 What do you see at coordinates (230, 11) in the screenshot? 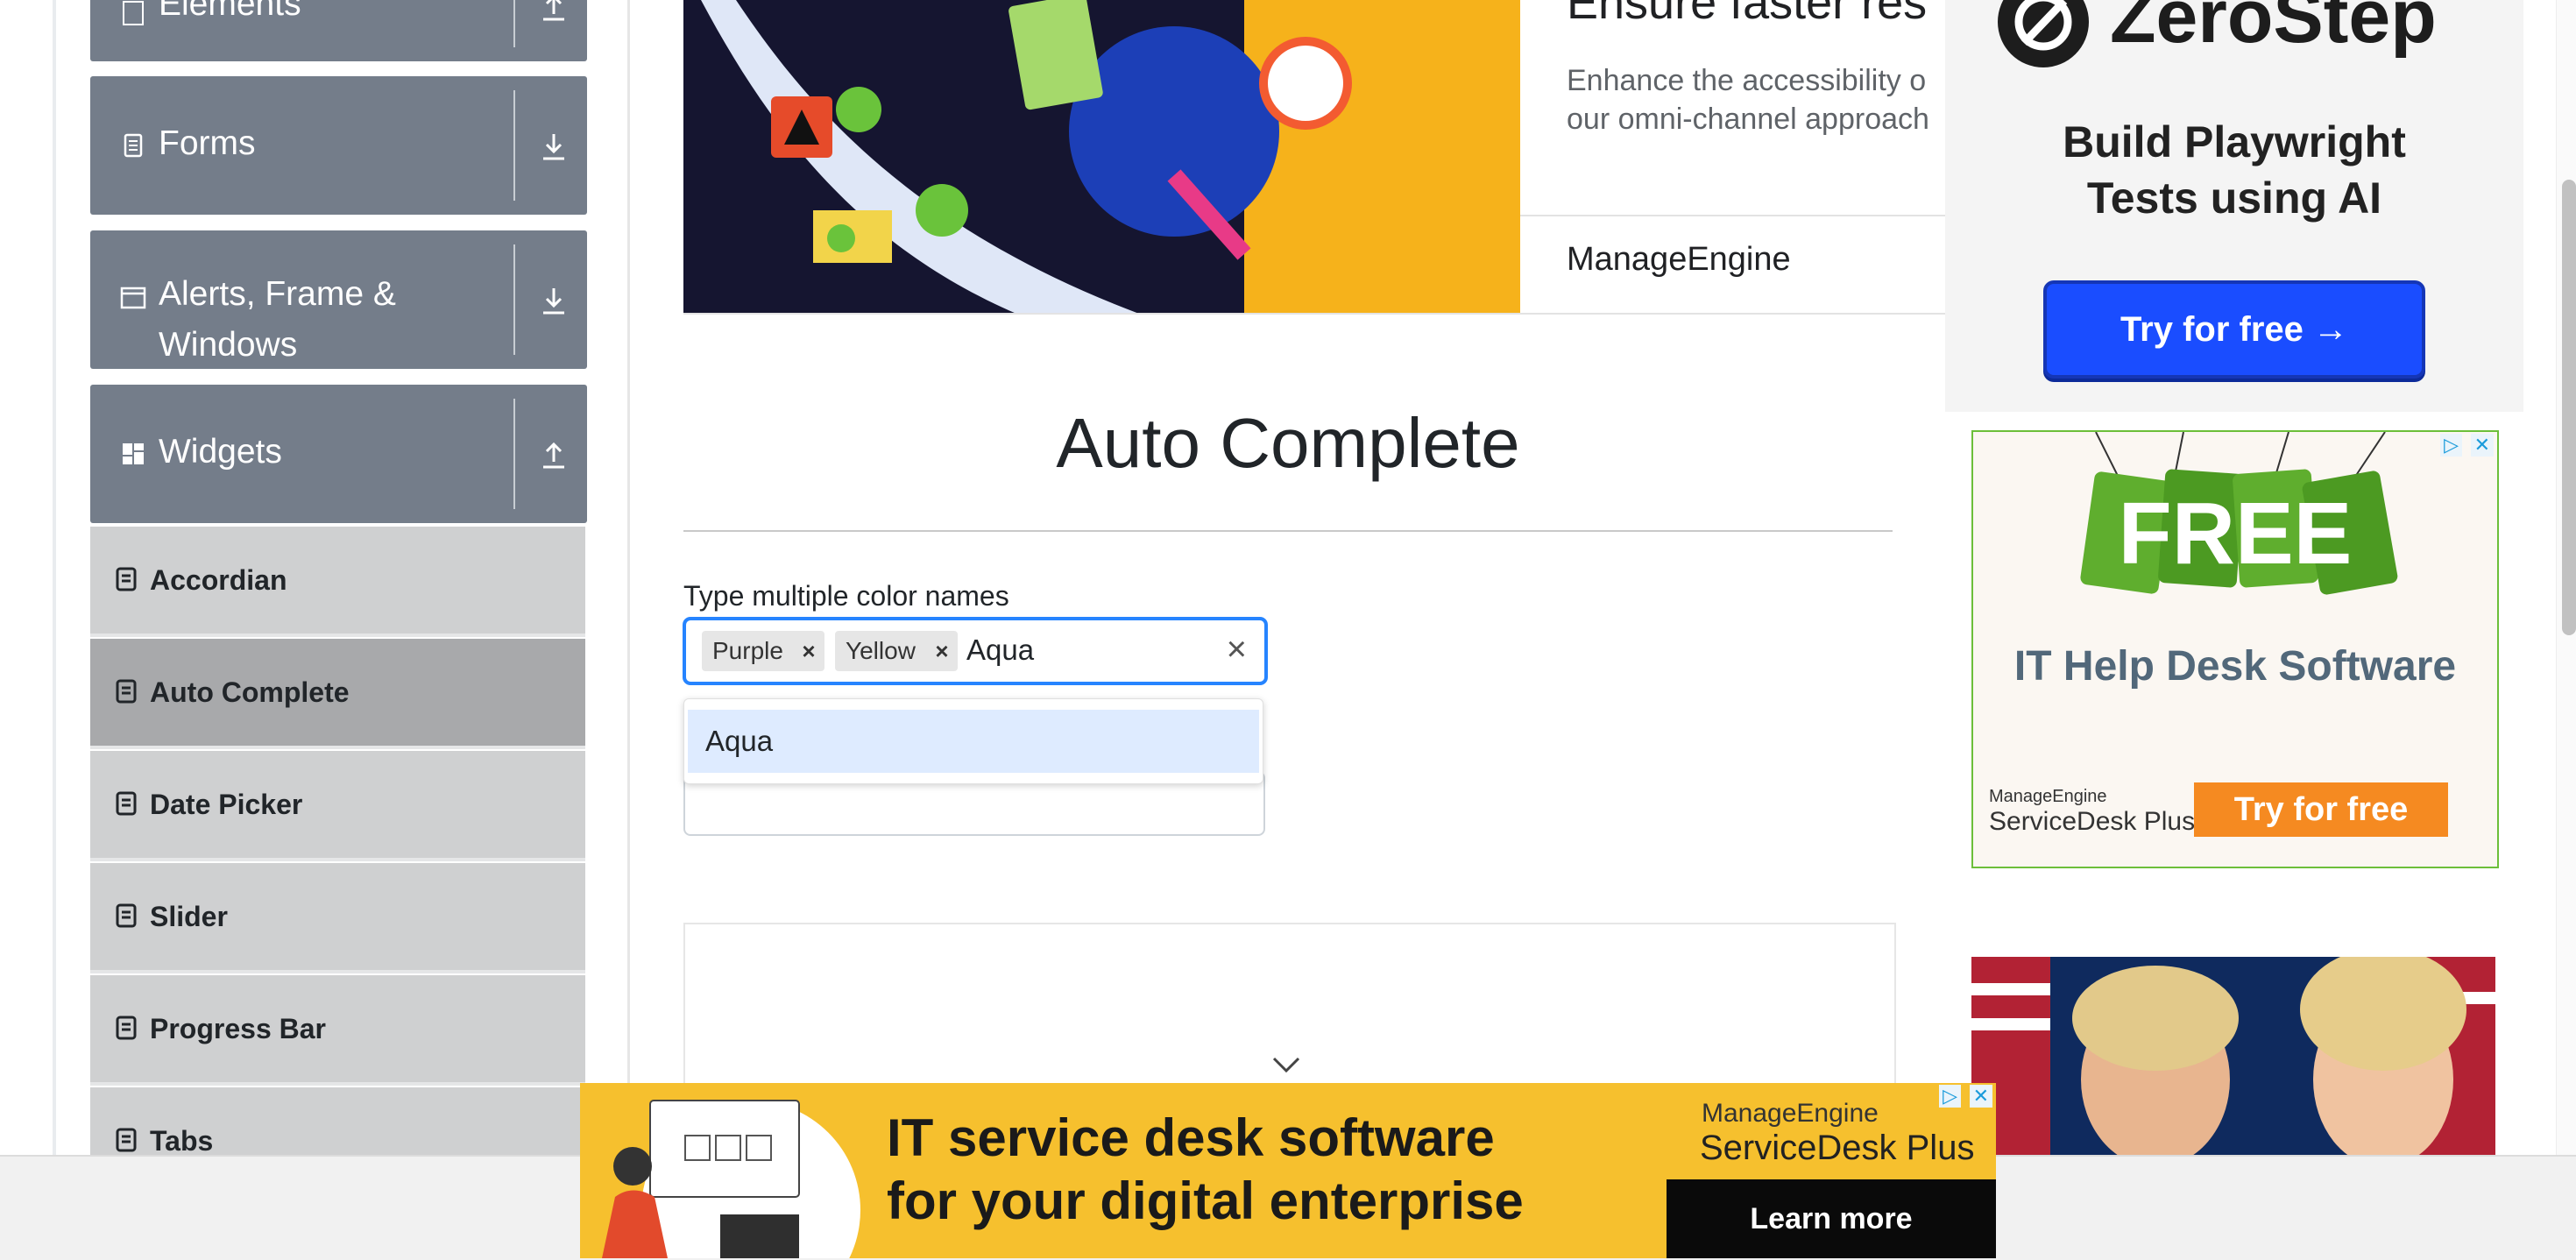
I see `sidebar-group-label: Elements` at bounding box center [230, 11].